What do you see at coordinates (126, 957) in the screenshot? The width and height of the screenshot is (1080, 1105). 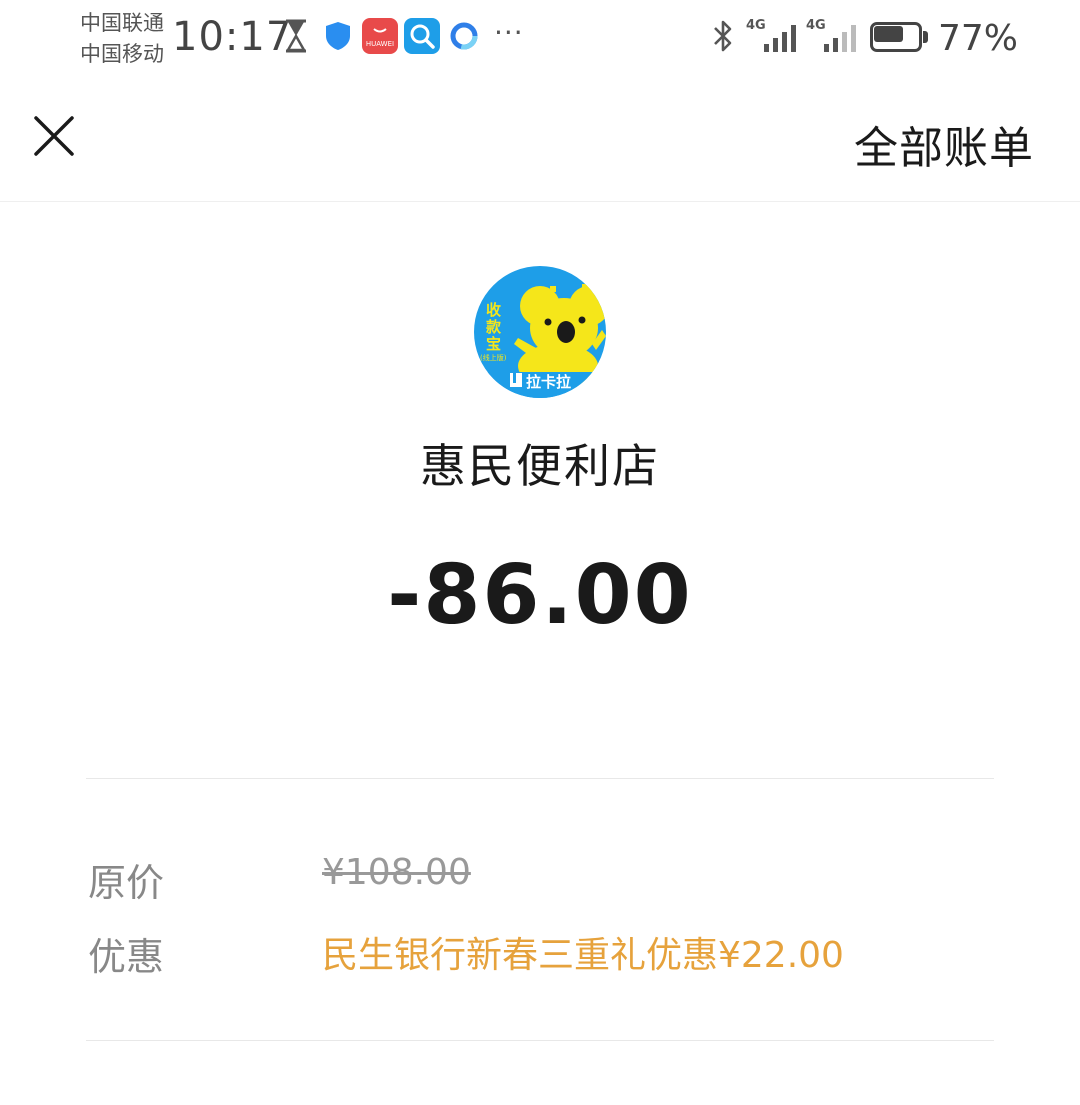 I see `discount-label: 优惠` at bounding box center [126, 957].